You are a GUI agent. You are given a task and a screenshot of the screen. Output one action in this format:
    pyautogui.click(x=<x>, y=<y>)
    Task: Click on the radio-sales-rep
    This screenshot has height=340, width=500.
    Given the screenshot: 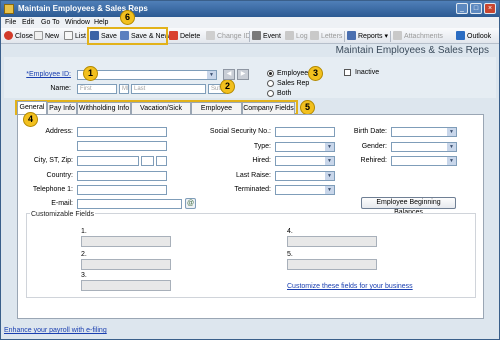 What is the action you would take?
    pyautogui.click(x=270, y=83)
    